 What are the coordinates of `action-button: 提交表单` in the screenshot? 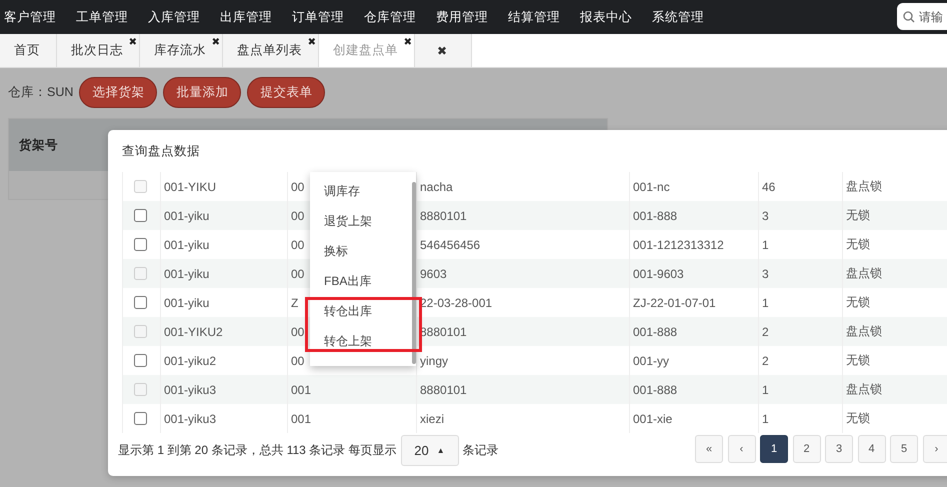 It's located at (286, 92).